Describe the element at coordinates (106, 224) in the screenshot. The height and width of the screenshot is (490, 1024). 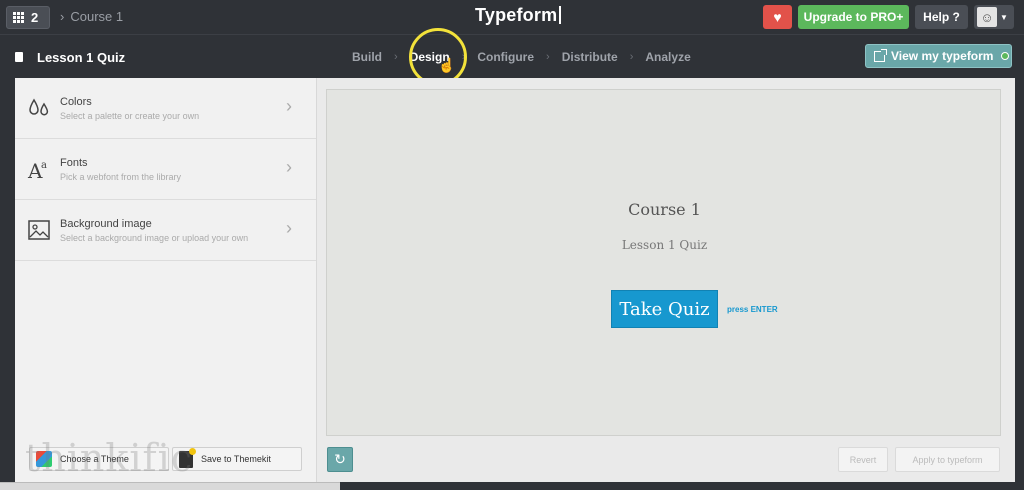
I see `menu-item-label: Background image` at that location.